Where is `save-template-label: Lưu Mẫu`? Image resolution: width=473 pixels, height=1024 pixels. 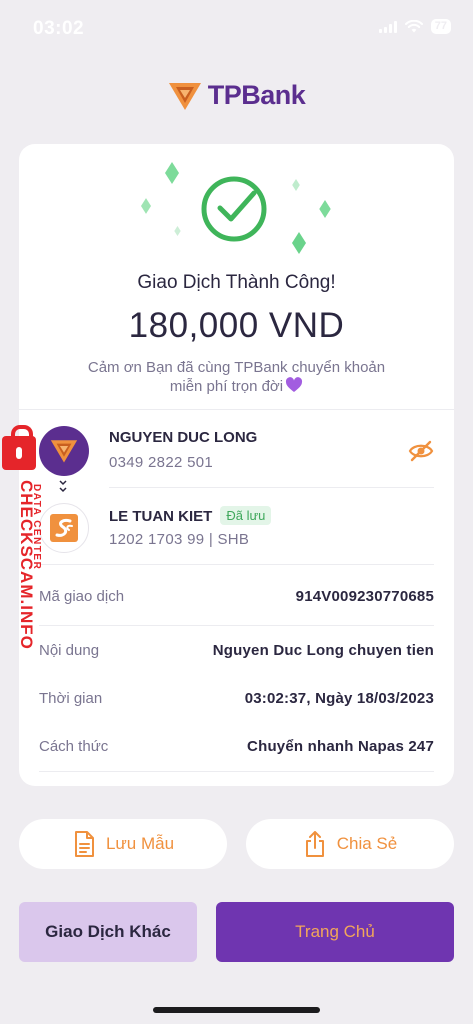
save-template-label: Lưu Mẫu is located at coordinates (140, 843).